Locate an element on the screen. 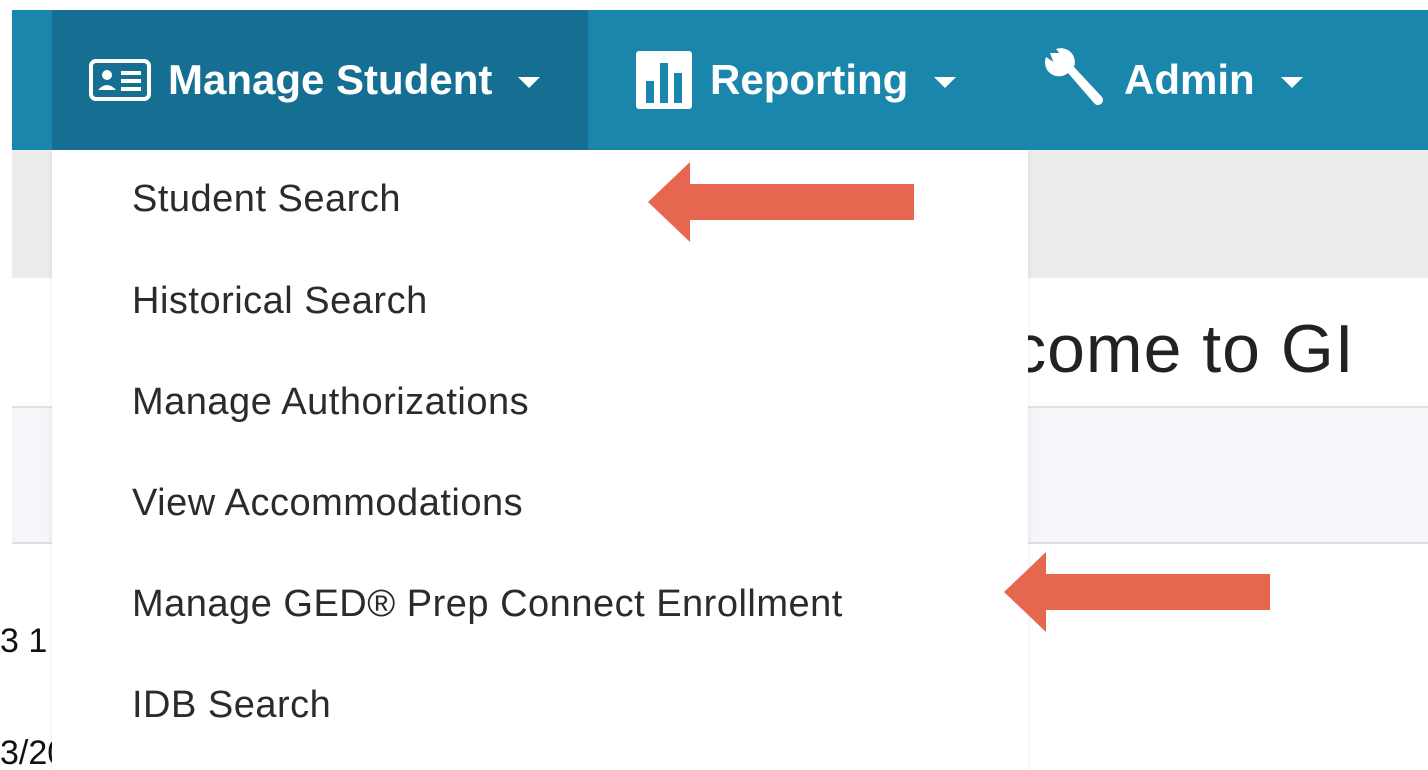 Image resolution: width=1428 pixels, height=770 pixels. nav-label: Reporting is located at coordinates (809, 79).